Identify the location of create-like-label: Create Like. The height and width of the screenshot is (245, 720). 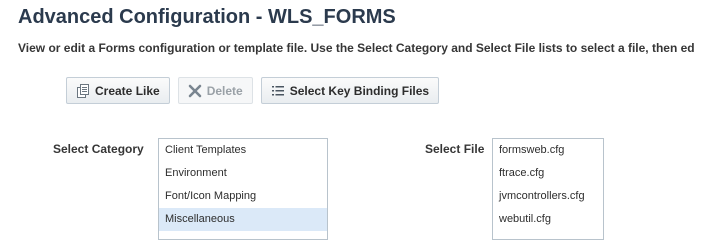
(127, 90).